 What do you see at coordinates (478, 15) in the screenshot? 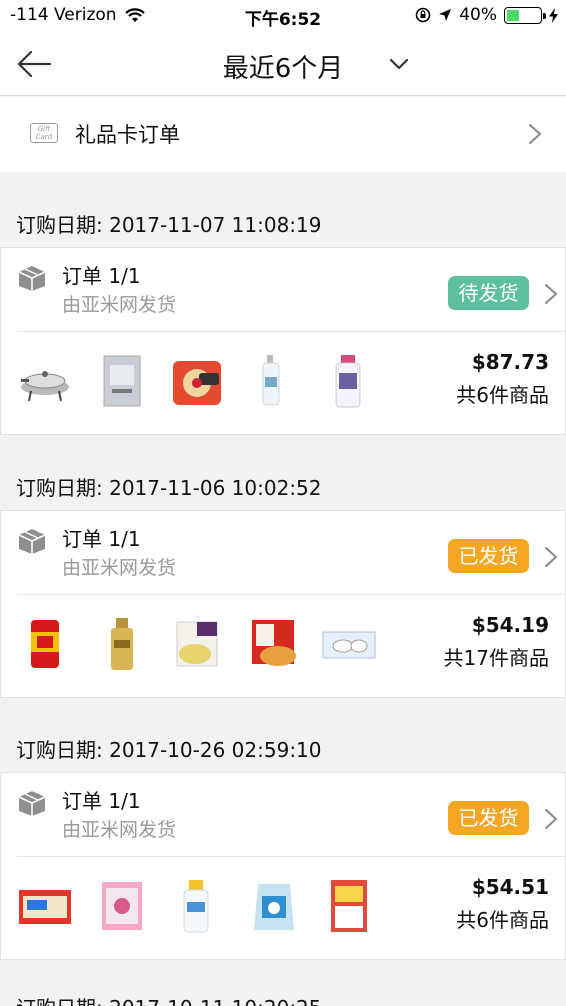
I see `battery-percent: 40%` at bounding box center [478, 15].